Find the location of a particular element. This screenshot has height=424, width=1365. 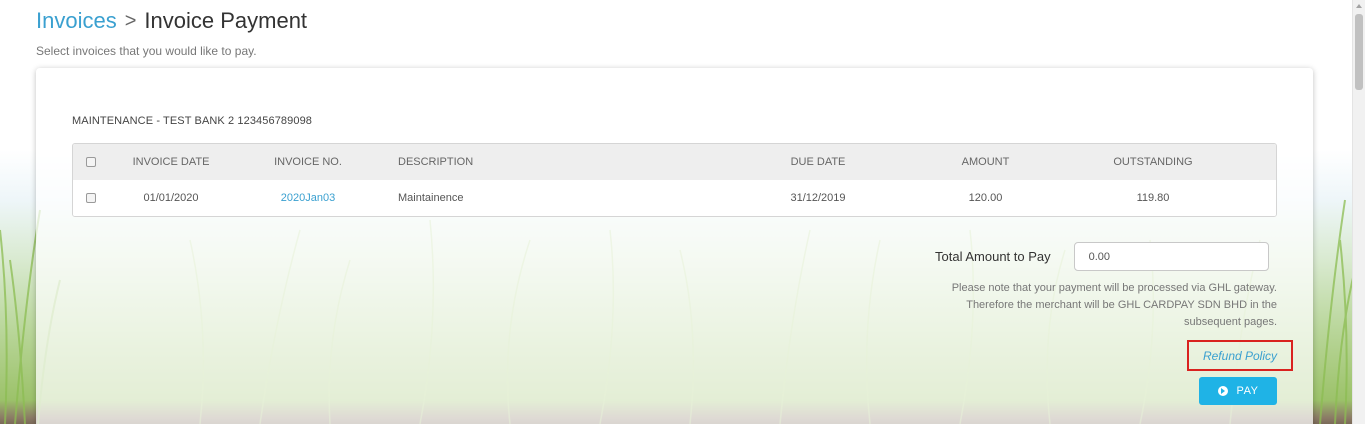

amount-cell: 120.00 is located at coordinates (985, 198).